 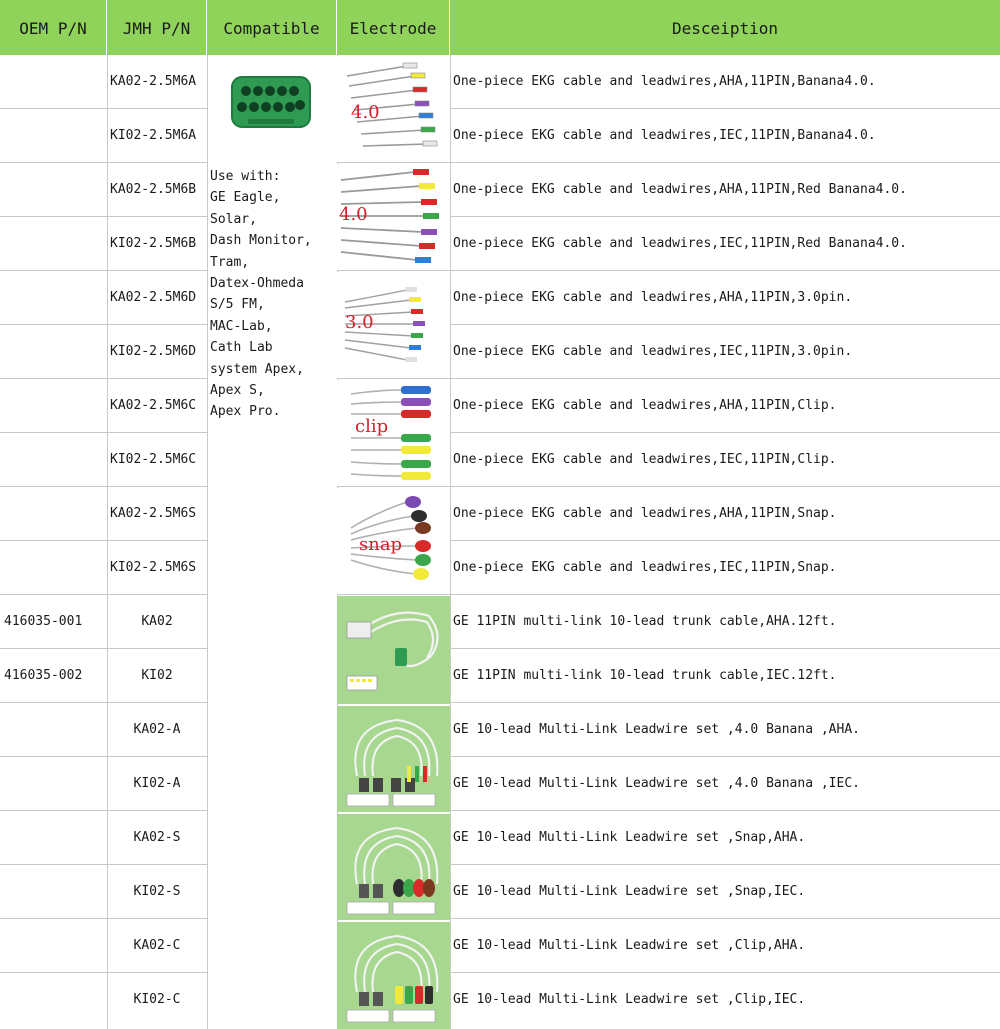 What do you see at coordinates (371, 426) in the screenshot?
I see `electrode-label-clip: clip` at bounding box center [371, 426].